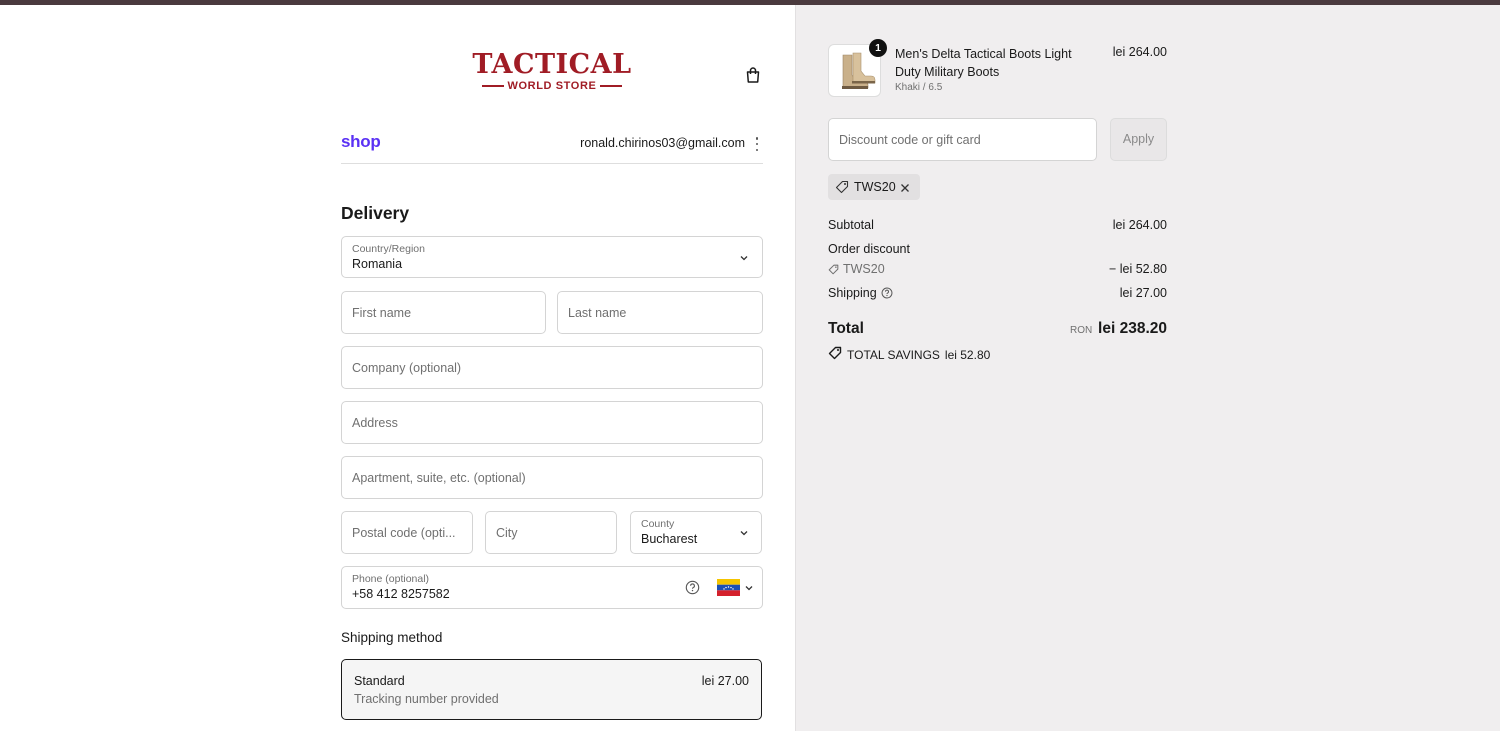 The width and height of the screenshot is (1500, 731). What do you see at coordinates (597, 312) in the screenshot?
I see `last-name-placeholder: Last name` at bounding box center [597, 312].